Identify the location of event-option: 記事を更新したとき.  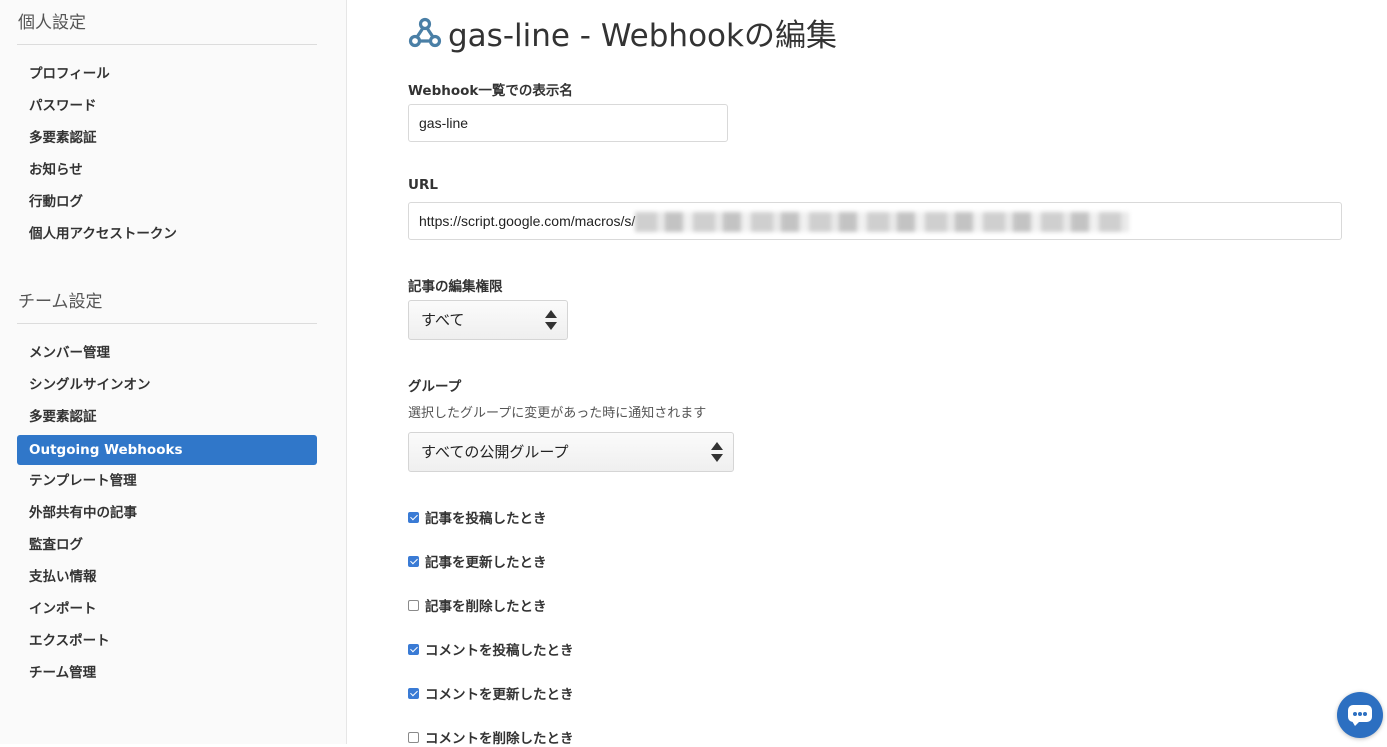
(477, 561).